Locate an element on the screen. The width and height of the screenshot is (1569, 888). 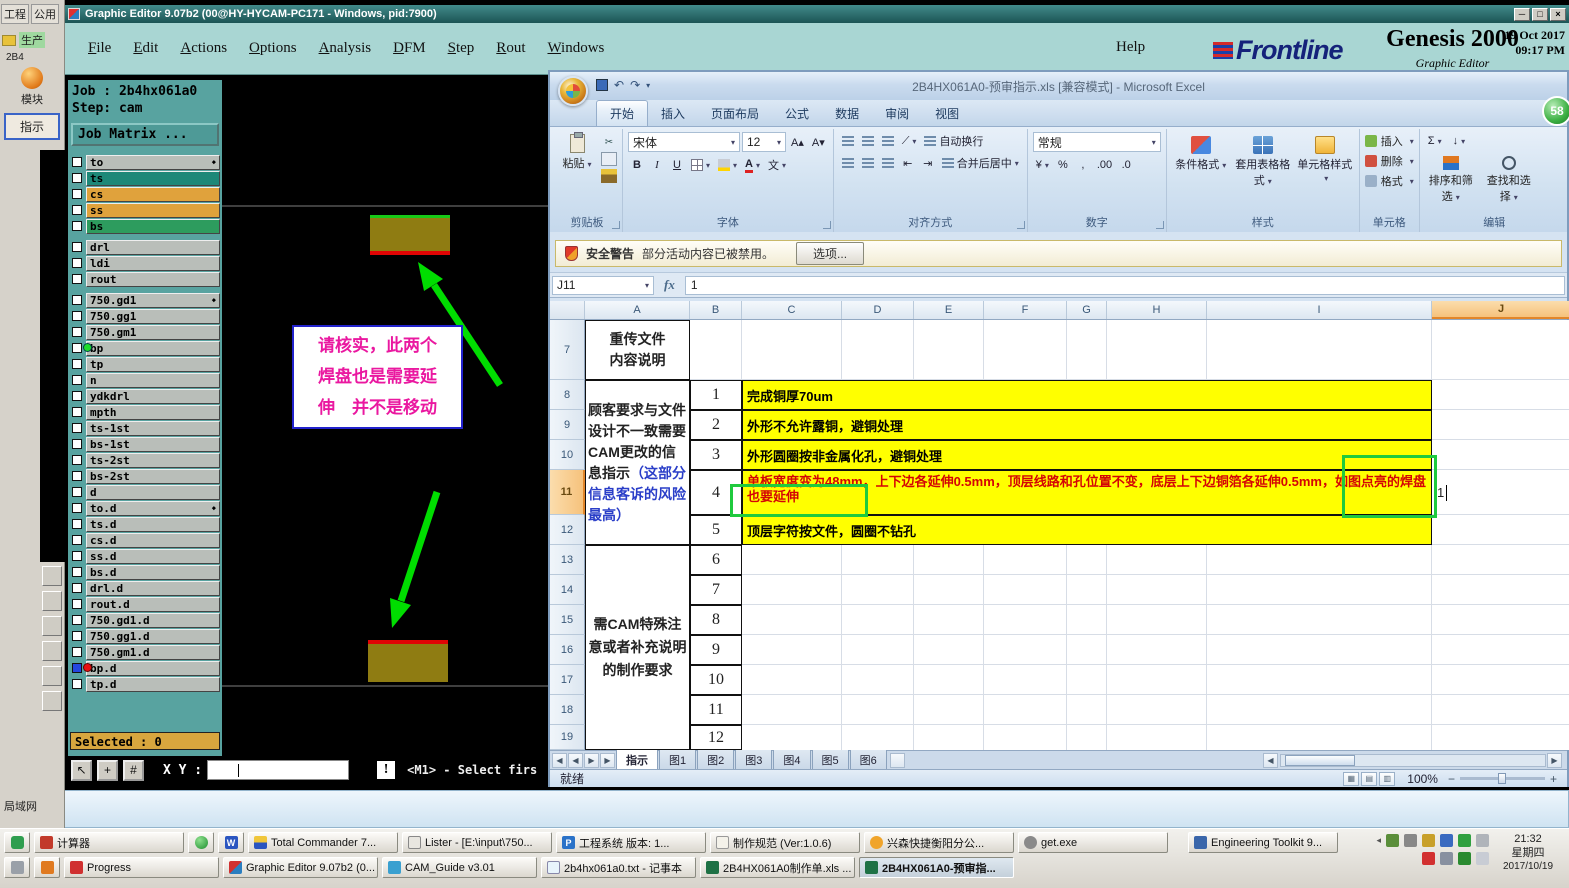
menu-options: Options is located at coordinates (273, 48).